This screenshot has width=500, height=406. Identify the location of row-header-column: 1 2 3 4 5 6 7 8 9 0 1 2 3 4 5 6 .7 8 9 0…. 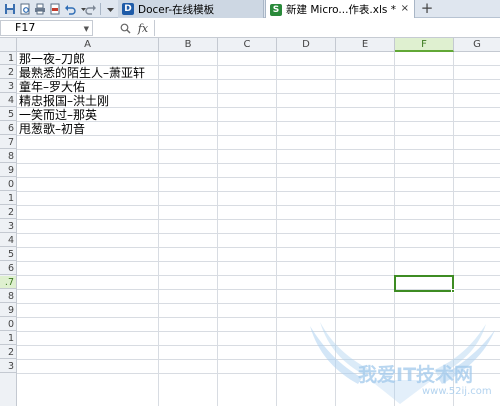
(8, 229).